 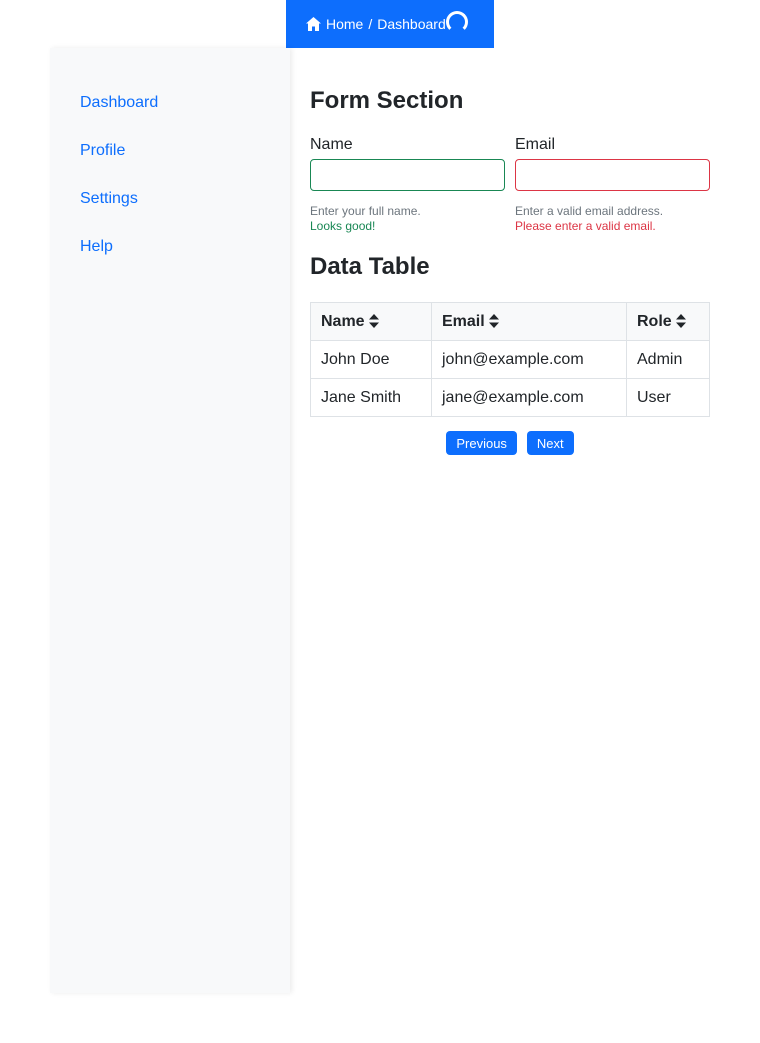 I want to click on sidebar-item-dashboard: Dashboard, so click(x=119, y=103).